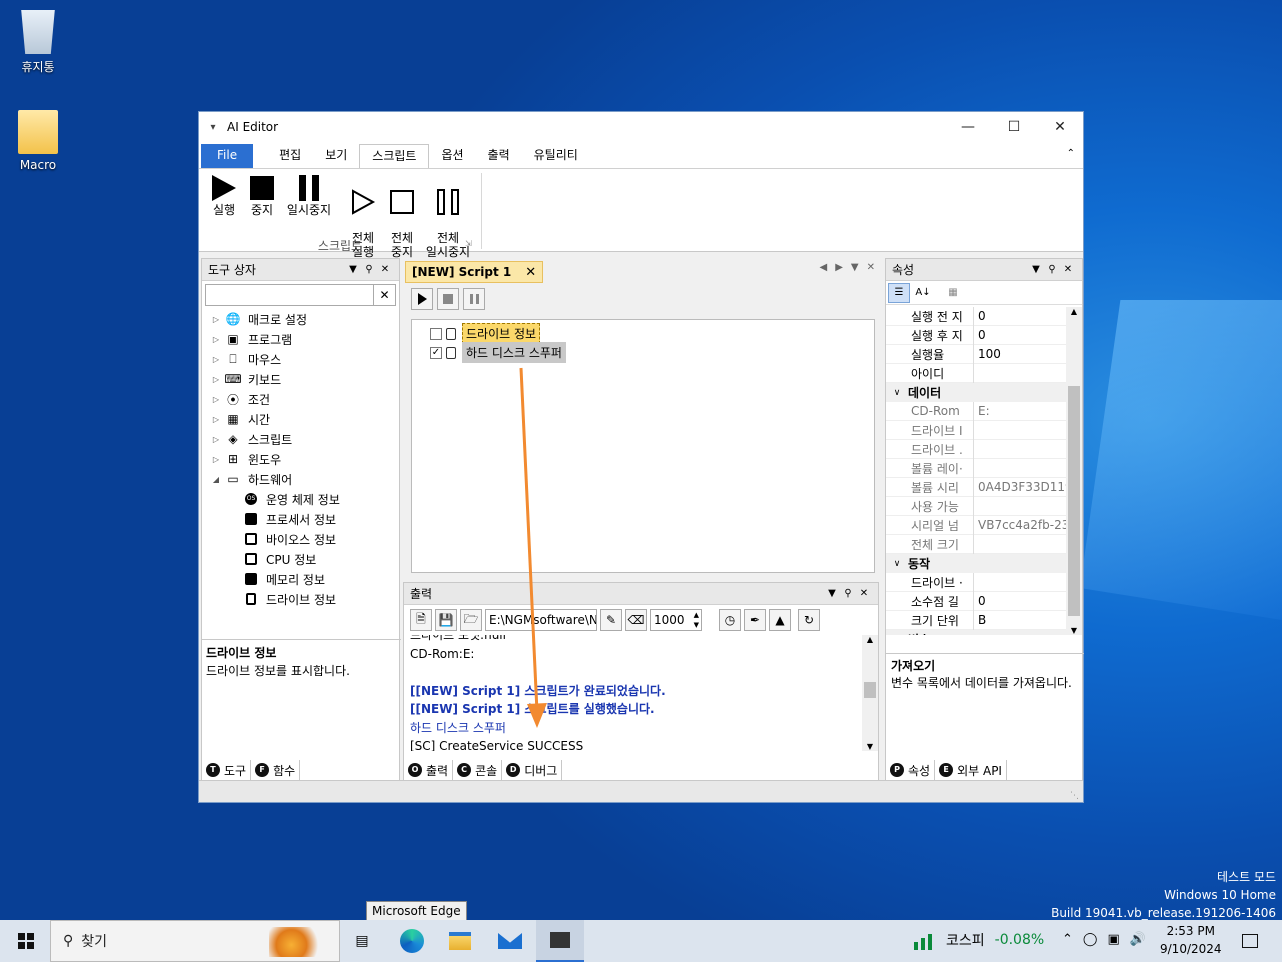  I want to click on property-row: 소수점 길 0, so click(976, 601).